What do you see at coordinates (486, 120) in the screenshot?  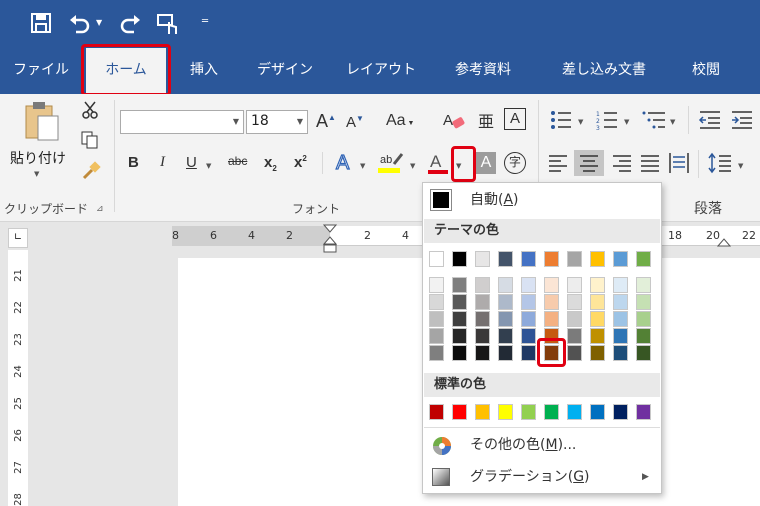 I see `phonetic-icon: 亜` at bounding box center [486, 120].